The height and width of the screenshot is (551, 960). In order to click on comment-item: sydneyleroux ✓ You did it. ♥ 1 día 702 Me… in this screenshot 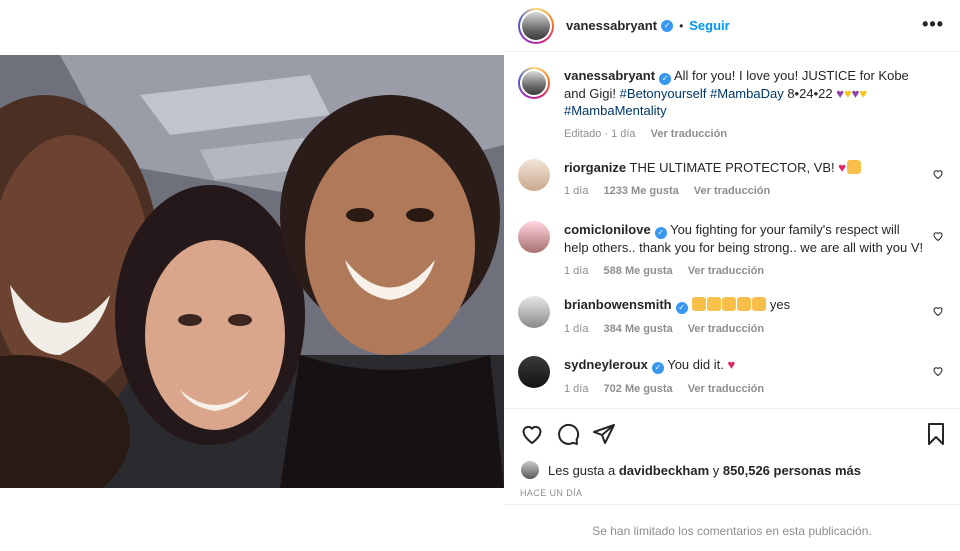, I will do `click(733, 375)`.